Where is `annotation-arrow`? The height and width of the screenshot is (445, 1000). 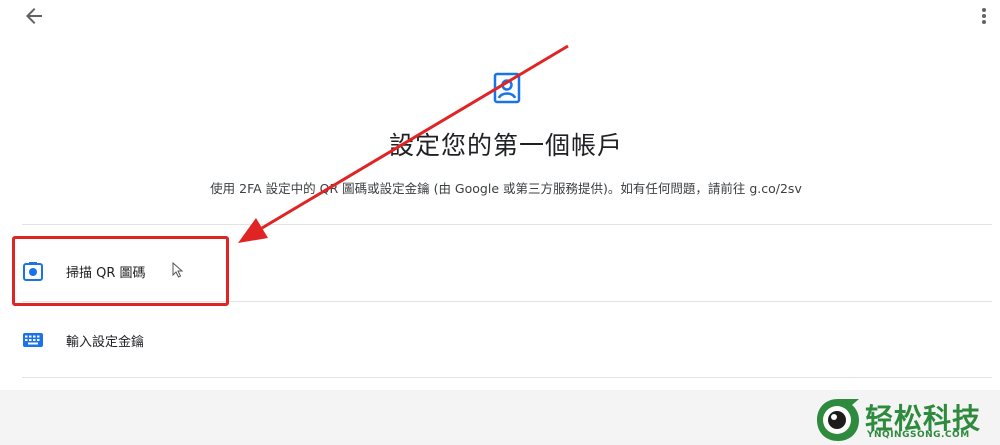
annotation-arrow is located at coordinates (403, 143).